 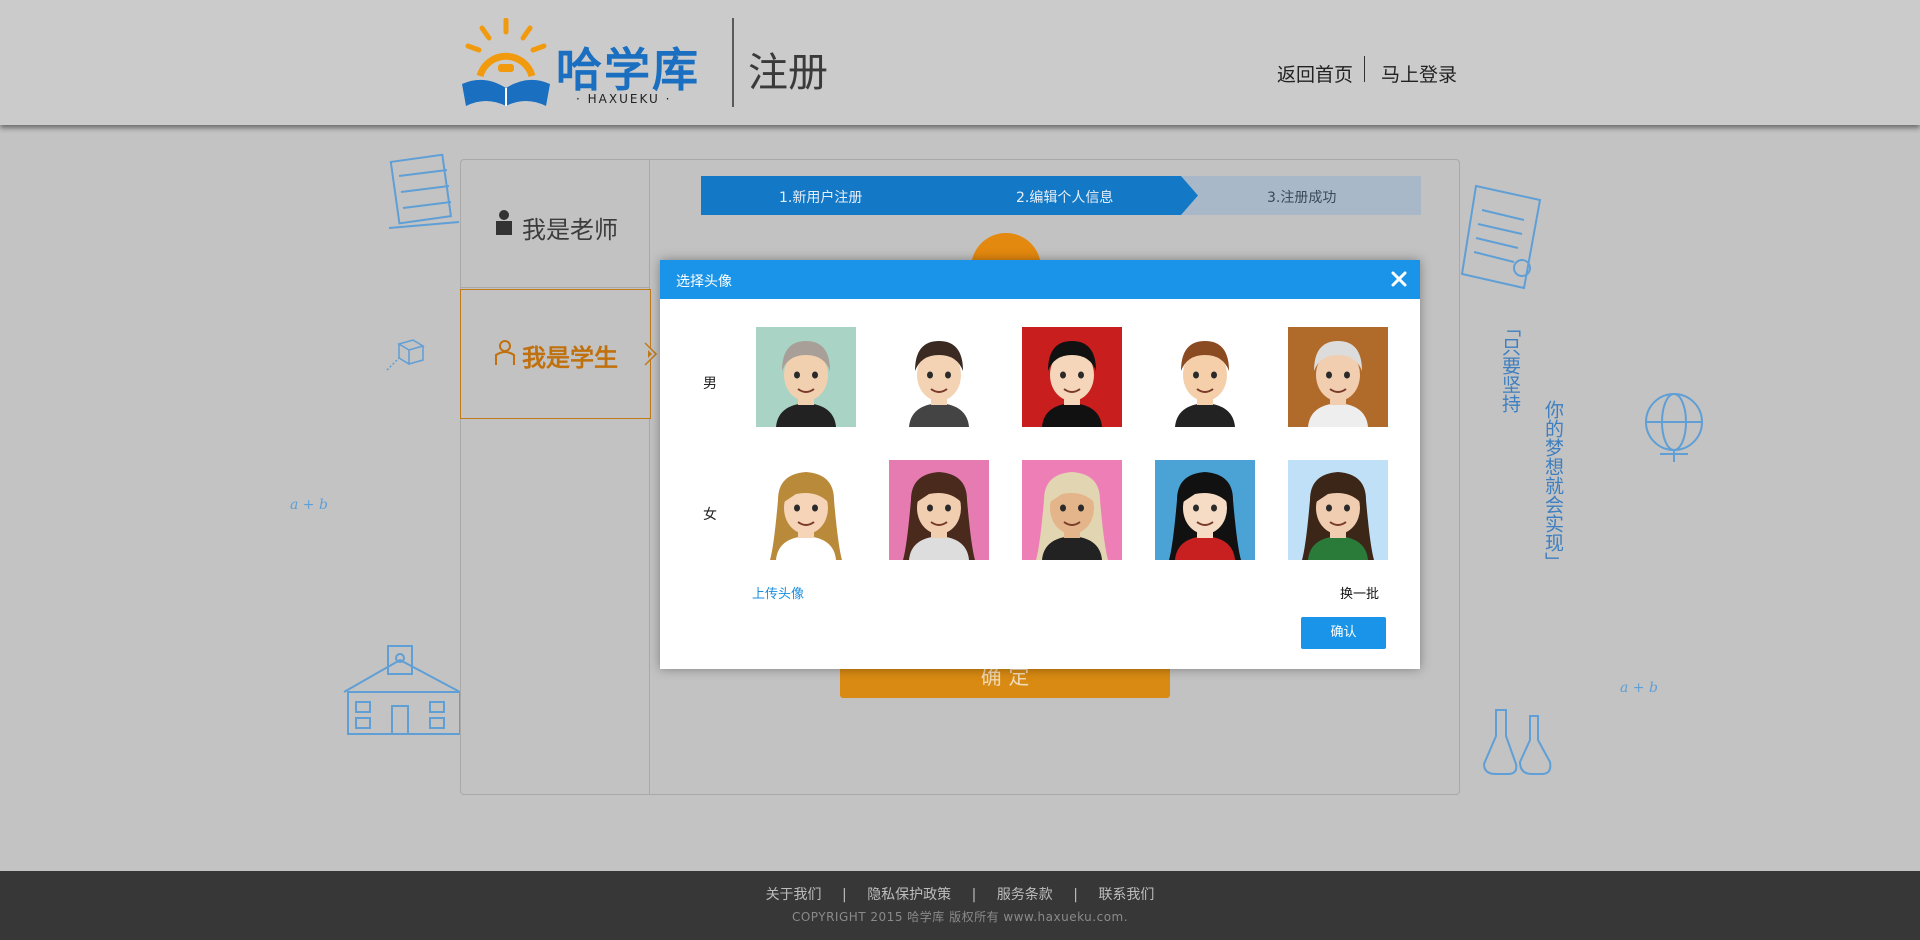 What do you see at coordinates (405, 355) in the screenshot?
I see `cube-icon` at bounding box center [405, 355].